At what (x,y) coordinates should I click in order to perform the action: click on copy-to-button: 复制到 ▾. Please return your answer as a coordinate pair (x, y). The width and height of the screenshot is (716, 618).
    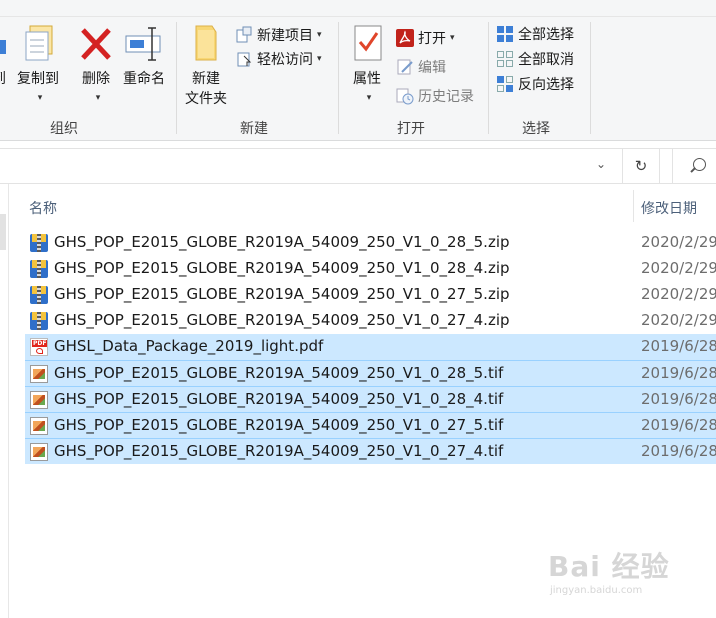
    Looking at the image, I should click on (38, 63).